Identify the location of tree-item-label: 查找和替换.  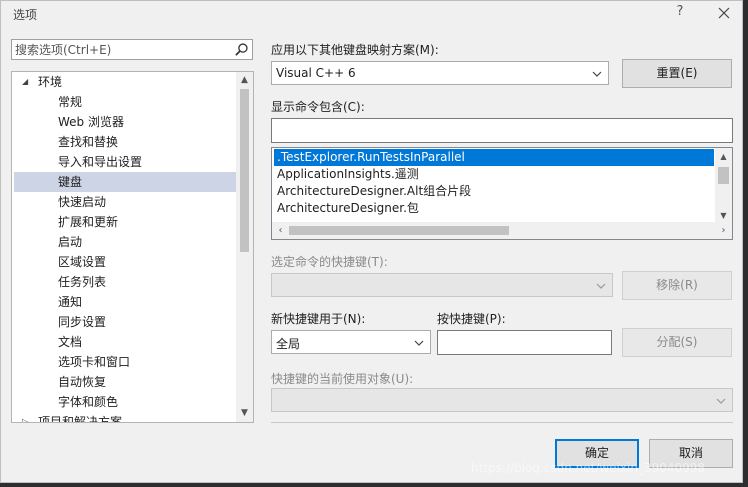
(88, 142).